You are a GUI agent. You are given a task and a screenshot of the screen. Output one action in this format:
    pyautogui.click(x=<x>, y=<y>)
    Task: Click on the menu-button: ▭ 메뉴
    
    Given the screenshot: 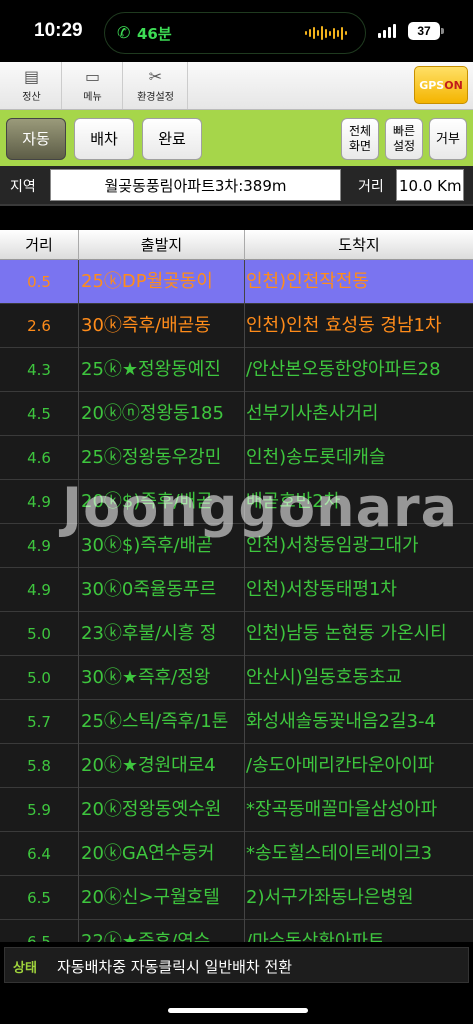 What is the action you would take?
    pyautogui.click(x=93, y=85)
    